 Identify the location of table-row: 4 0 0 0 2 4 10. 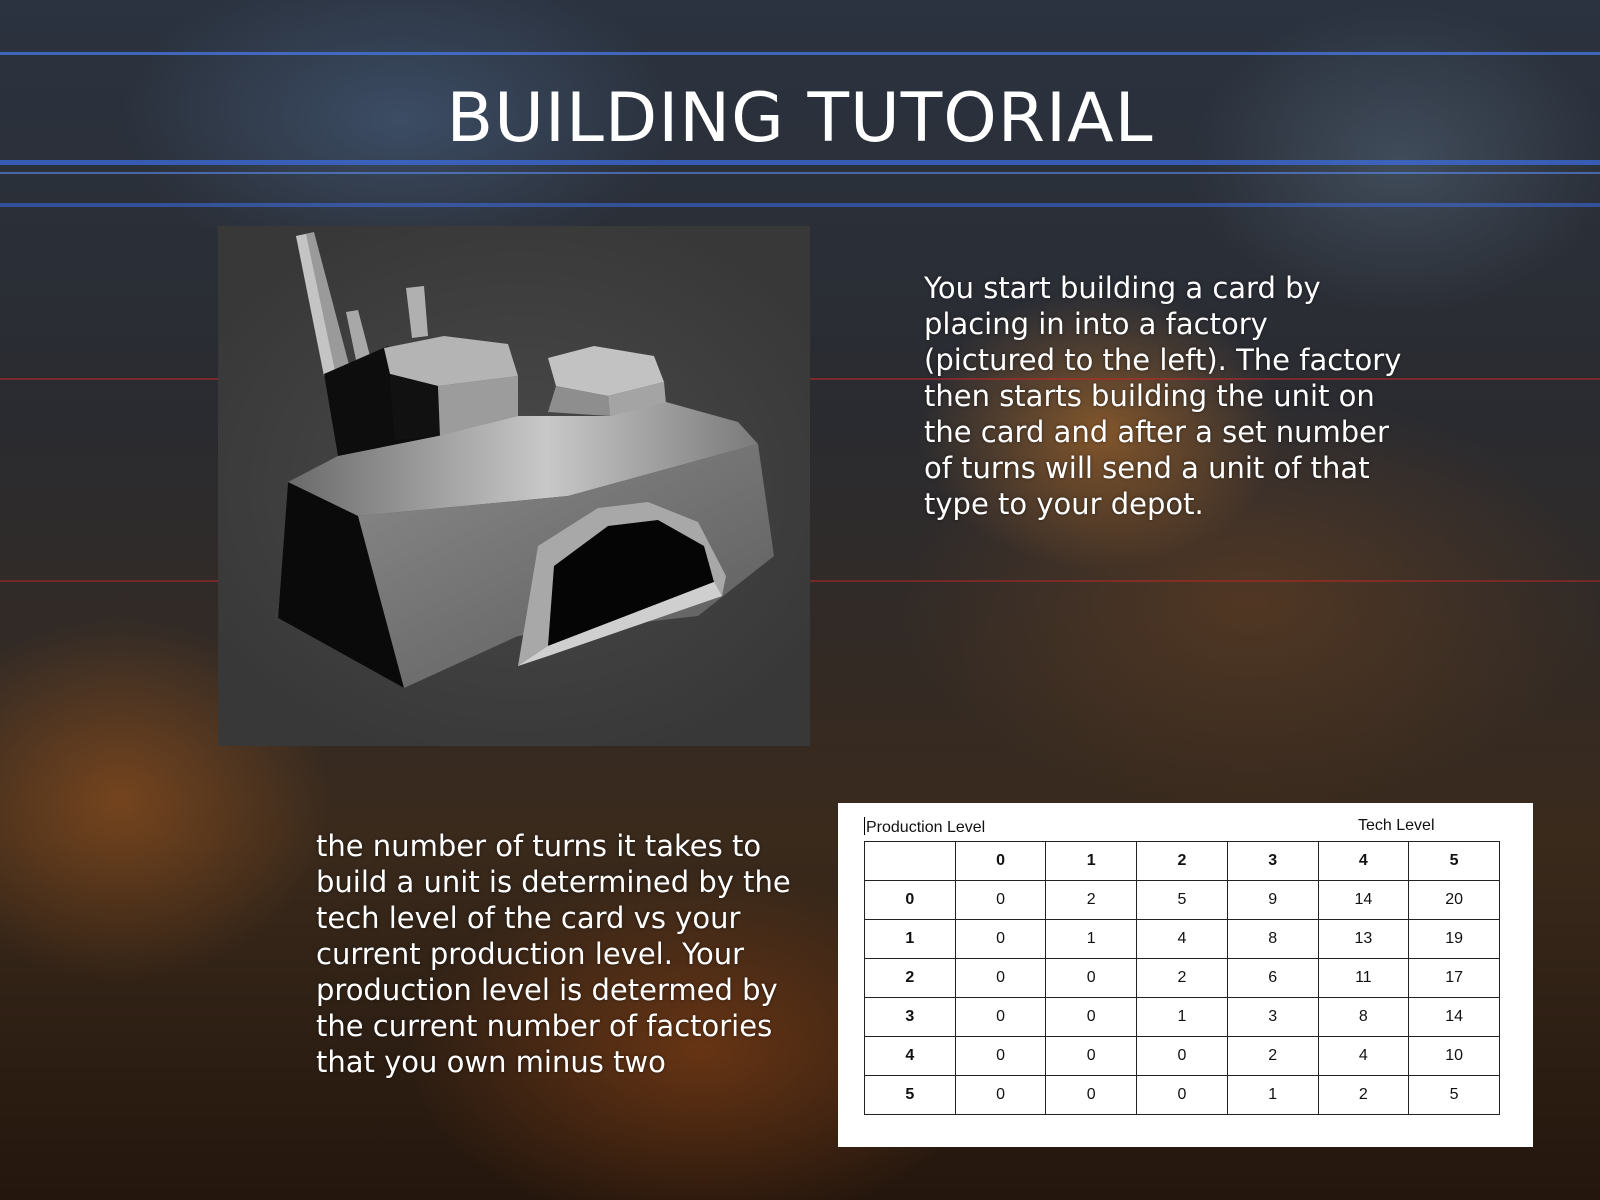
(1182, 1056).